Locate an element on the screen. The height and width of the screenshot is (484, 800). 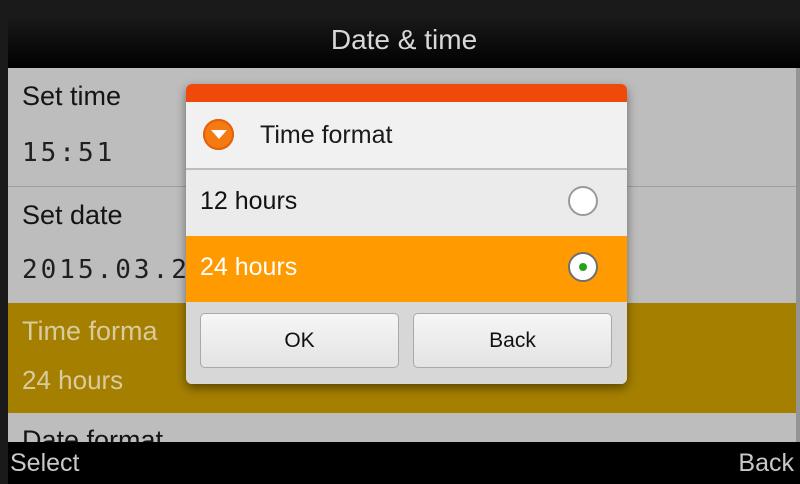
title-bar: Date & time is located at coordinates (404, 40).